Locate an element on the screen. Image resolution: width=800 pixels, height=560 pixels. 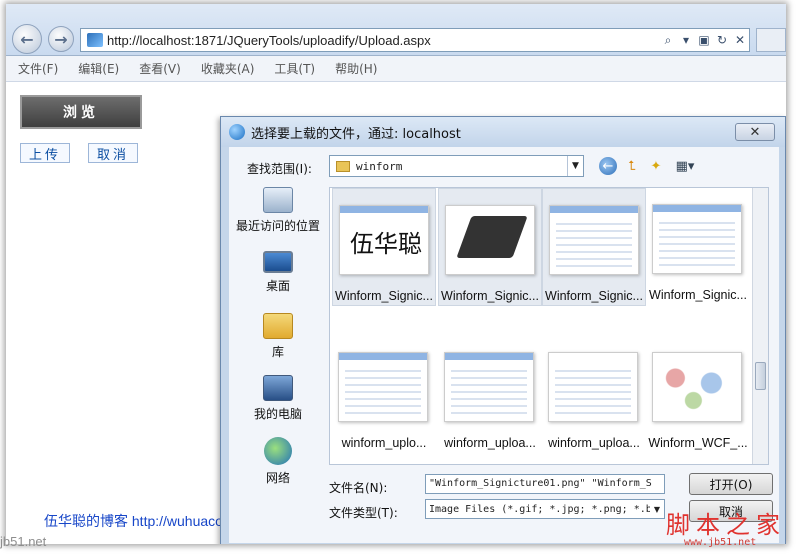
browse-button: 浏览 is located at coordinates (81, 112).